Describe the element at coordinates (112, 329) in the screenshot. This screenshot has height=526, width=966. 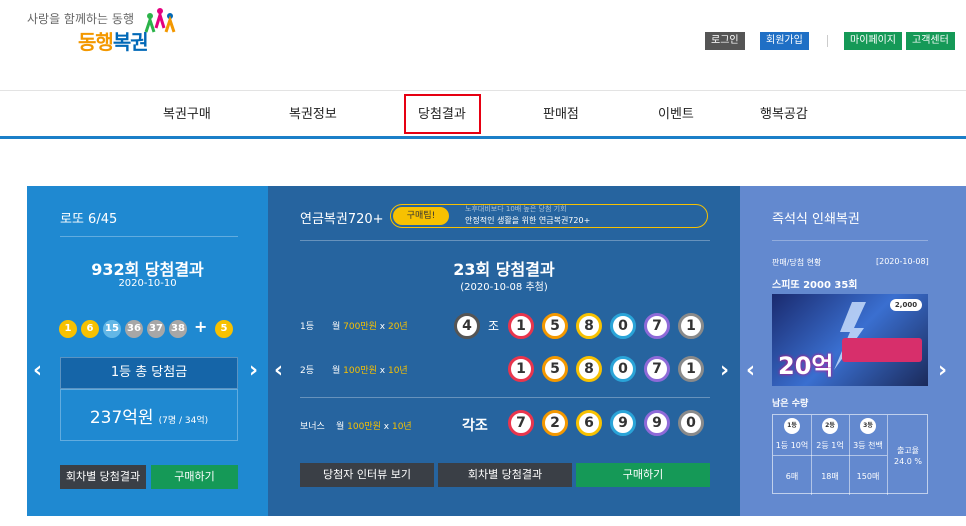
I see `lotto-ball: 15` at that location.